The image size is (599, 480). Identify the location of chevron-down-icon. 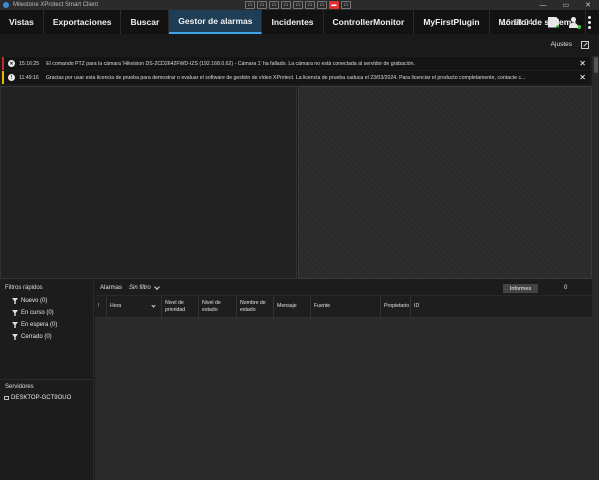
(156, 287).